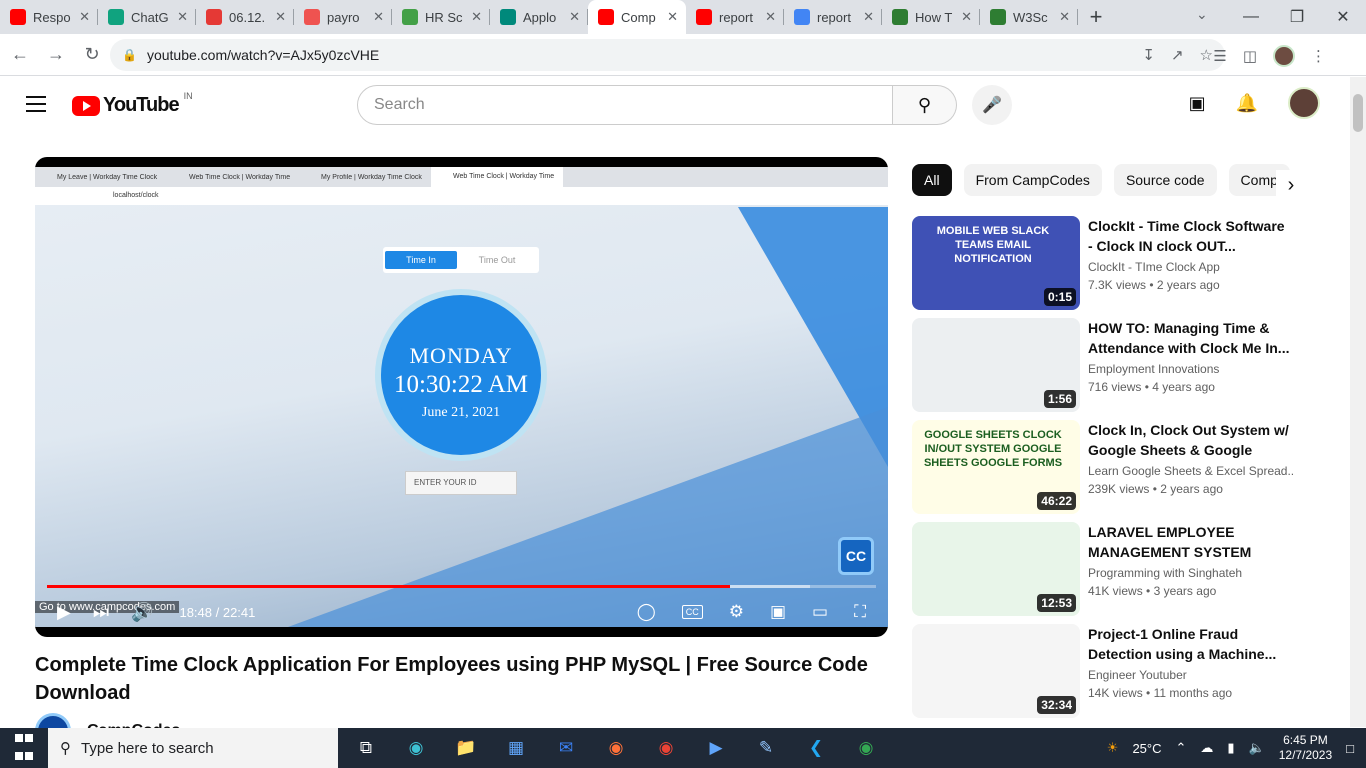 This screenshot has width=1366, height=768. I want to click on address-bar: 🔒 youtube.com/watch?v=AJx5y0zcVHE ↧ ↗ ☆, so click(667, 55).